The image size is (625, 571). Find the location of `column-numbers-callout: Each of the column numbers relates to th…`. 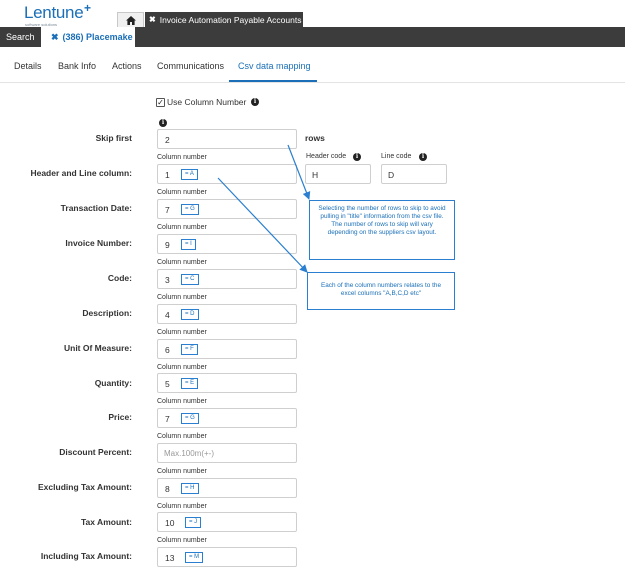

column-numbers-callout: Each of the column numbers relates to th… is located at coordinates (381, 291).